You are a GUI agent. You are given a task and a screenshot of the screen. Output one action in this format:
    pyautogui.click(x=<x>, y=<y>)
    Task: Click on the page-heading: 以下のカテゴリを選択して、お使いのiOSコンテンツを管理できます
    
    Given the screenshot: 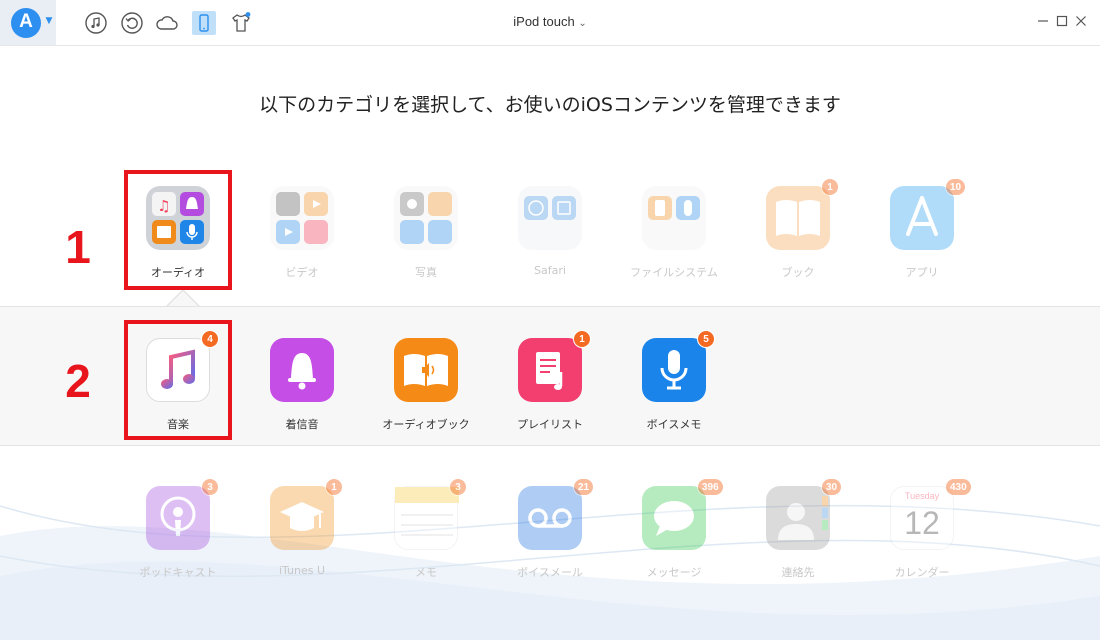 What is the action you would take?
    pyautogui.click(x=550, y=105)
    